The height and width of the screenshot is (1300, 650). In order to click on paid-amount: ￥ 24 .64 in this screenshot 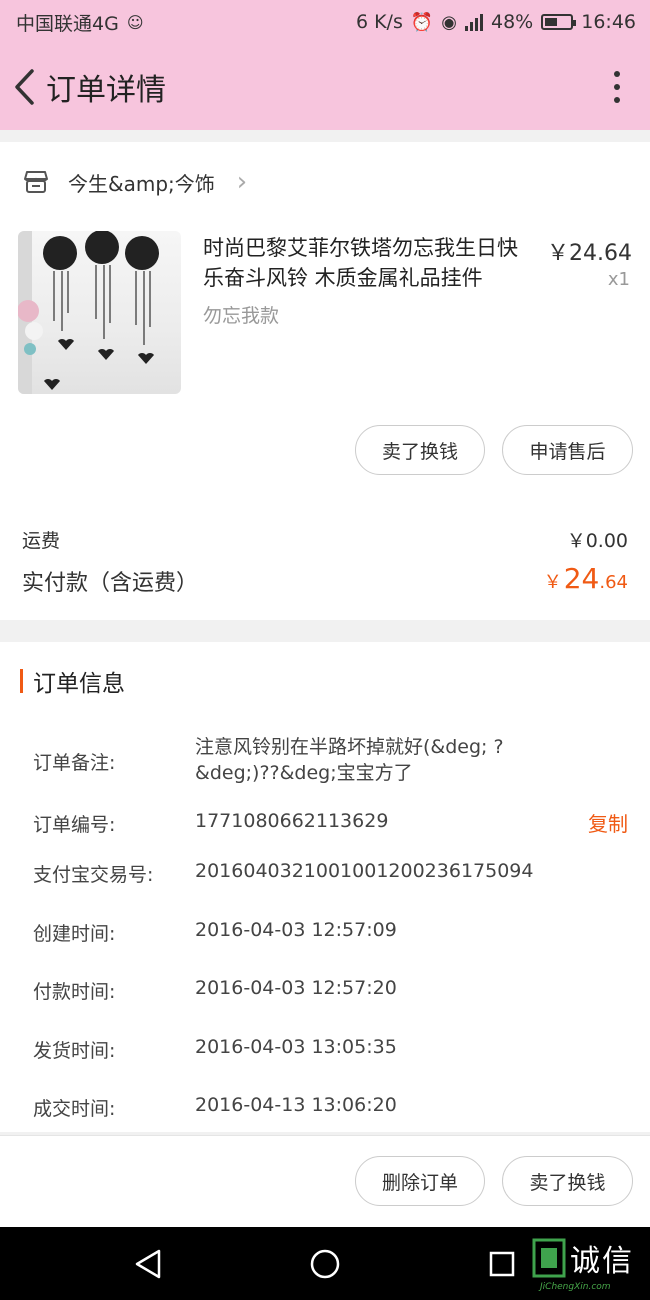, I will do `click(586, 578)`.